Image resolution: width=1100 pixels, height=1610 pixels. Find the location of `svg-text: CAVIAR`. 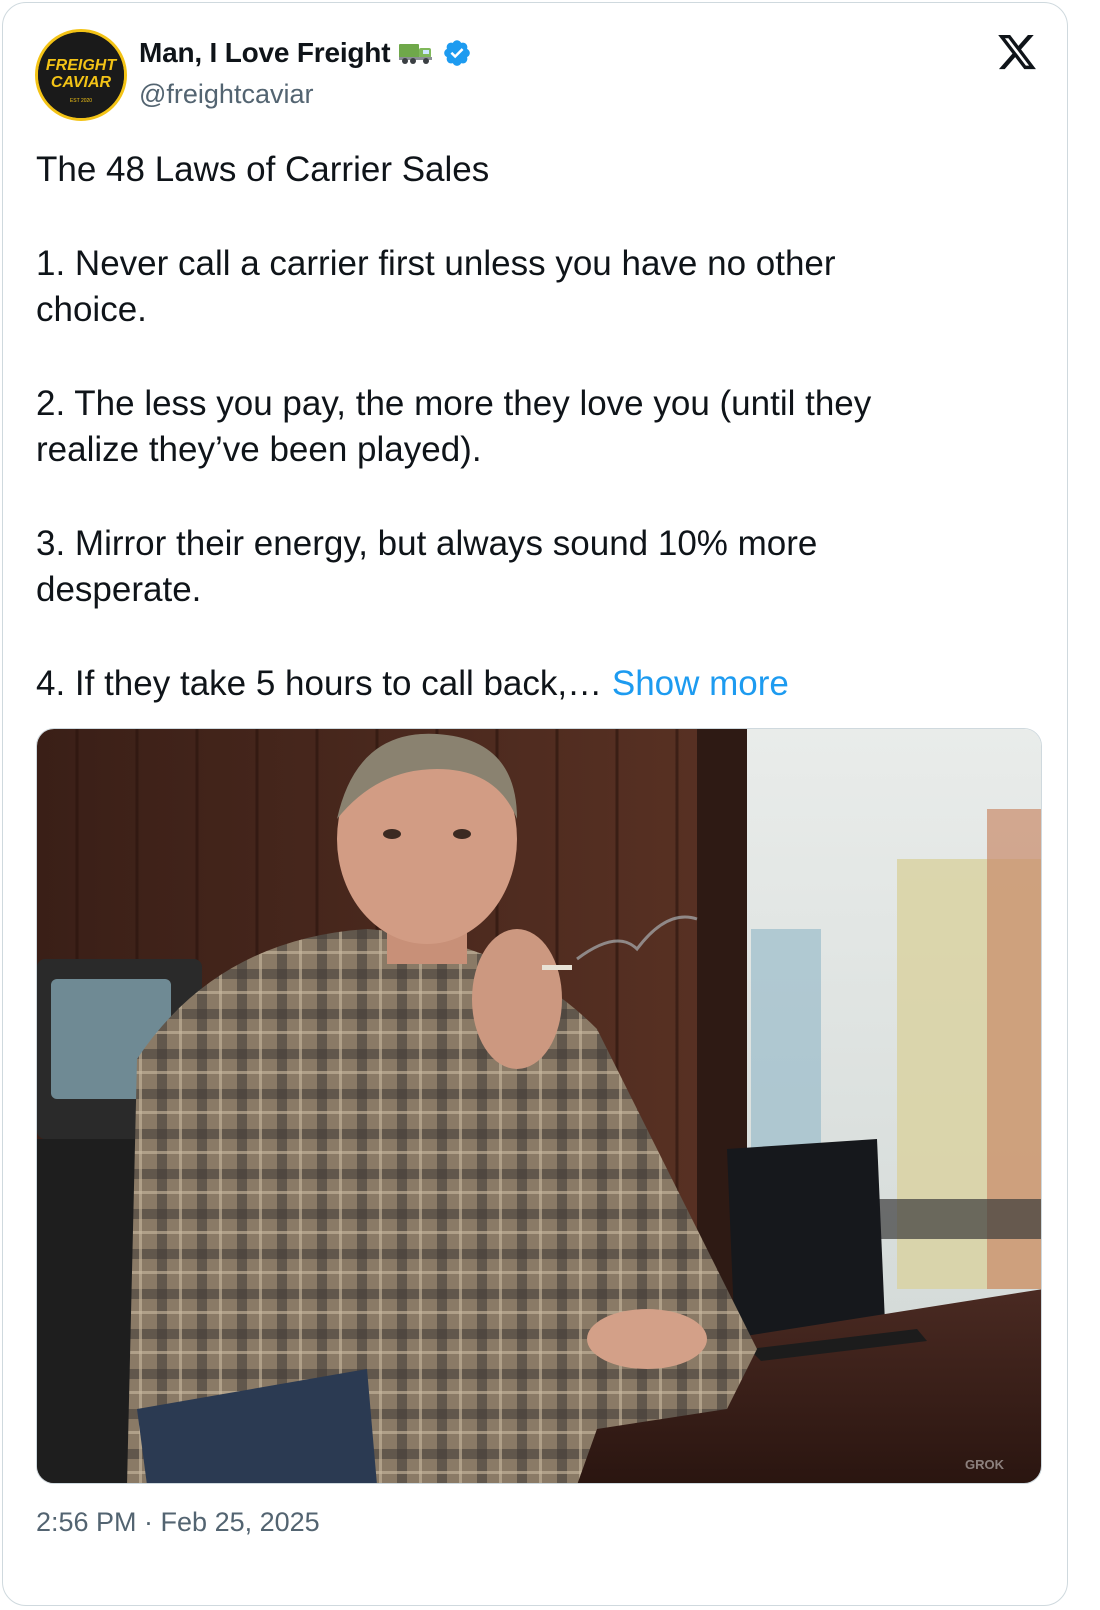

svg-text: CAVIAR is located at coordinates (81, 82).